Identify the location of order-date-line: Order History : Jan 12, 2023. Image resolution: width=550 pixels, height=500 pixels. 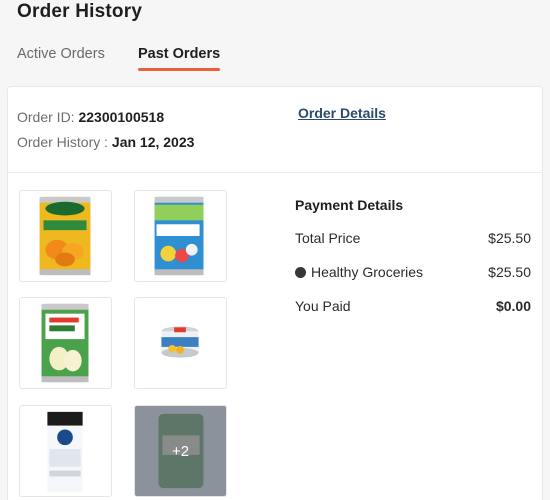
(105, 142).